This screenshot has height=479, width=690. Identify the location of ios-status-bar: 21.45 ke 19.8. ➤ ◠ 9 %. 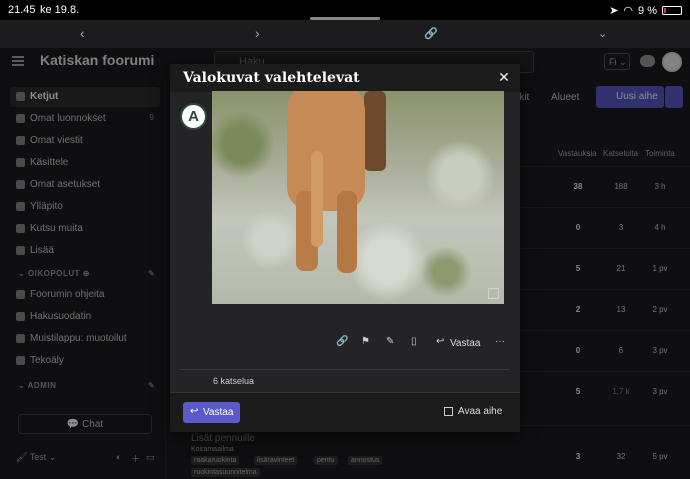
(345, 10).